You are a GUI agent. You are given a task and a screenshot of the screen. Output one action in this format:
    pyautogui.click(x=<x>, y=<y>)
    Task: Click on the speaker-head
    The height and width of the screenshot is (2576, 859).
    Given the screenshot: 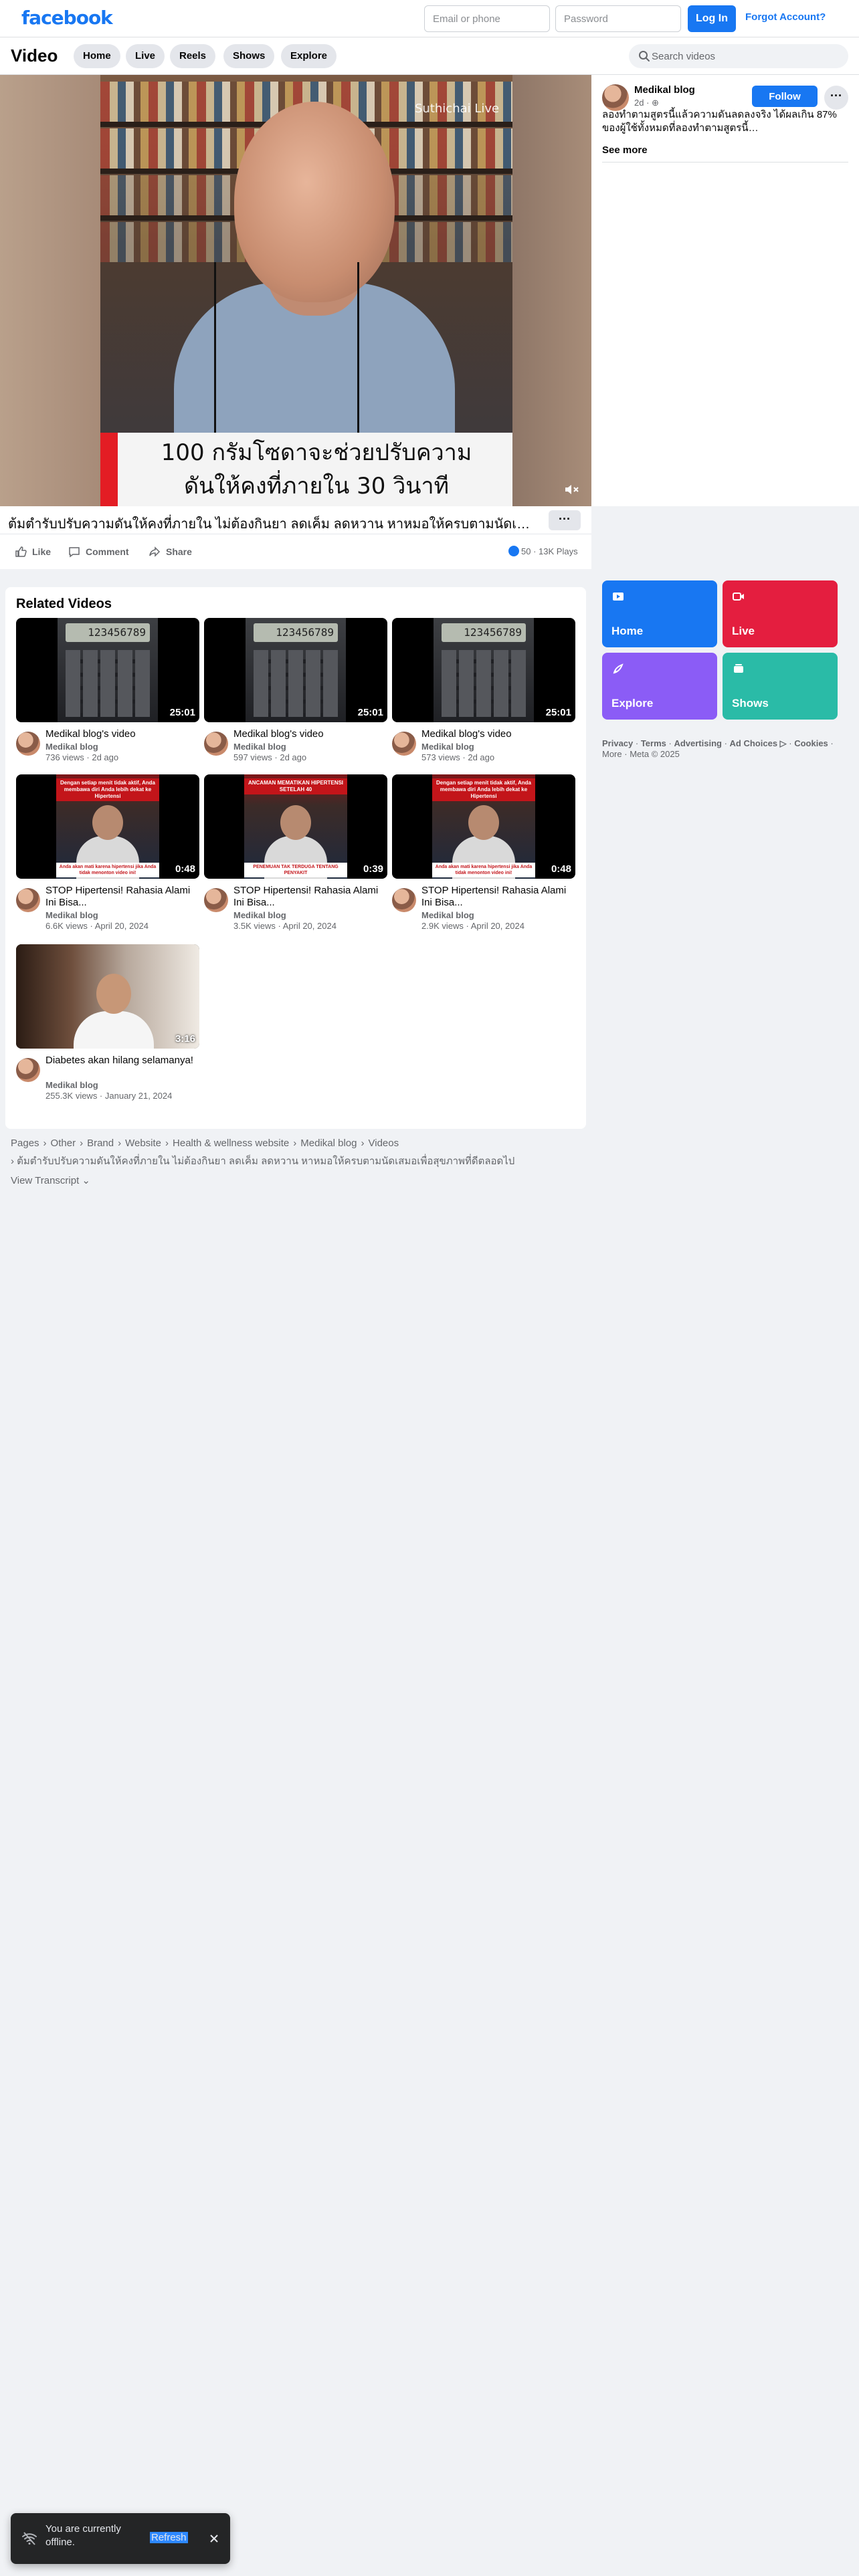 What is the action you would take?
    pyautogui.click(x=296, y=823)
    